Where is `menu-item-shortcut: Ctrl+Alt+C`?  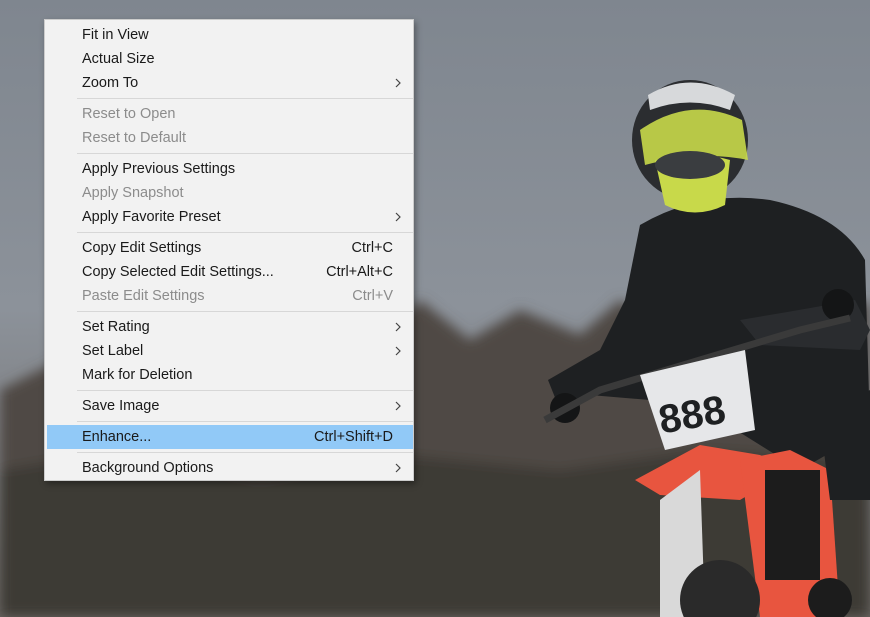
menu-item-shortcut: Ctrl+Alt+C is located at coordinates (359, 272).